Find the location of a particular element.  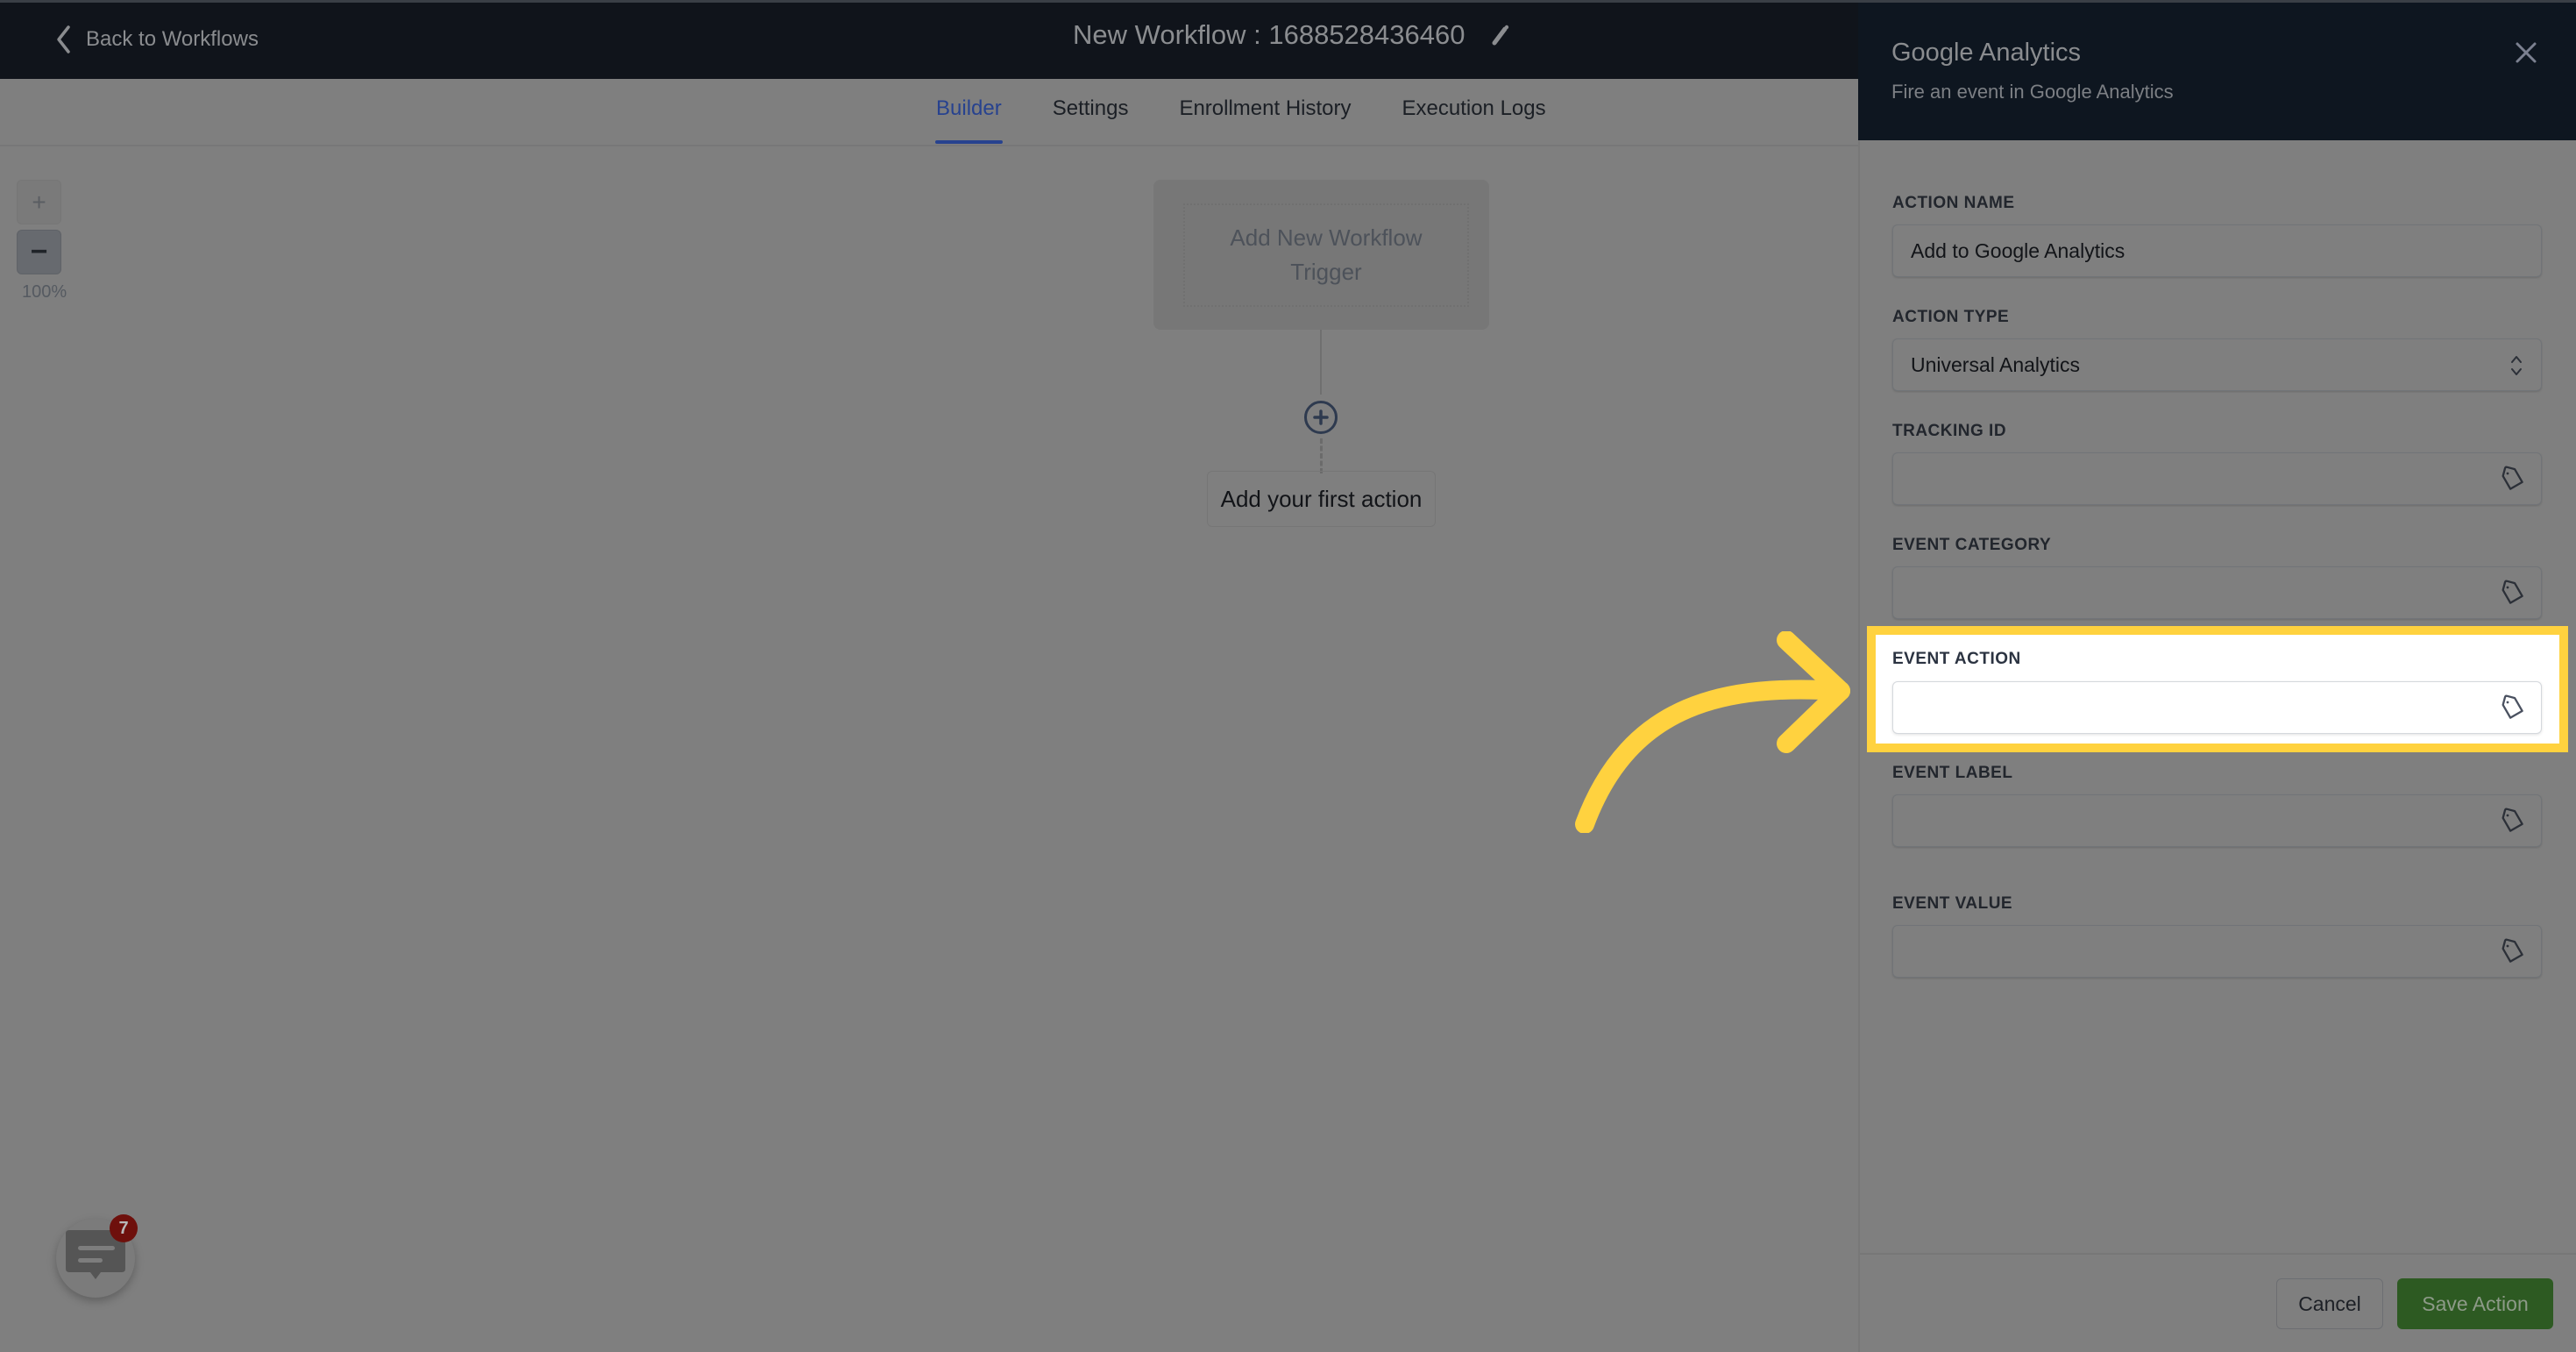

action-type-select: Universal Analytics is located at coordinates (2217, 364).